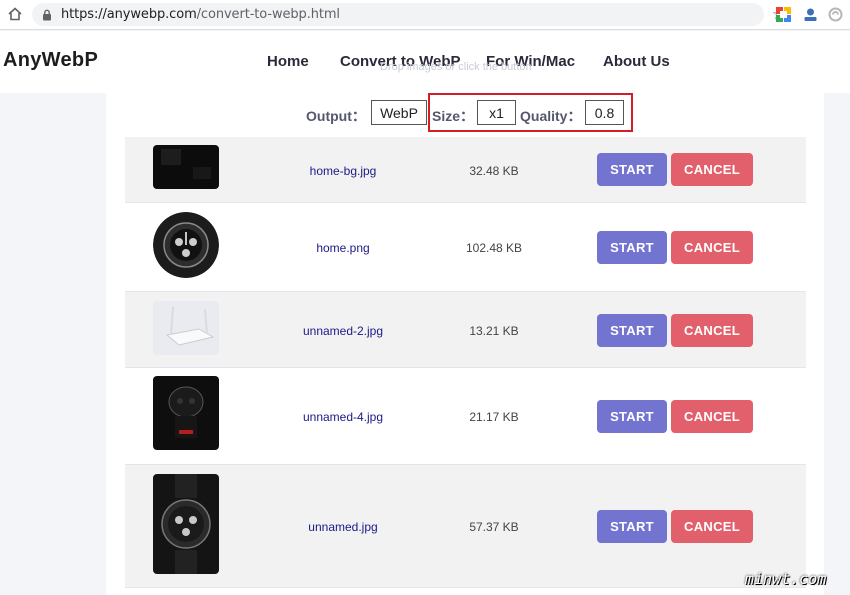 Image resolution: width=850 pixels, height=595 pixels. Describe the element at coordinates (465, 330) in the screenshot. I see `file-row: unnamed-2.jpg 13.21 KB START CANCEL` at that location.